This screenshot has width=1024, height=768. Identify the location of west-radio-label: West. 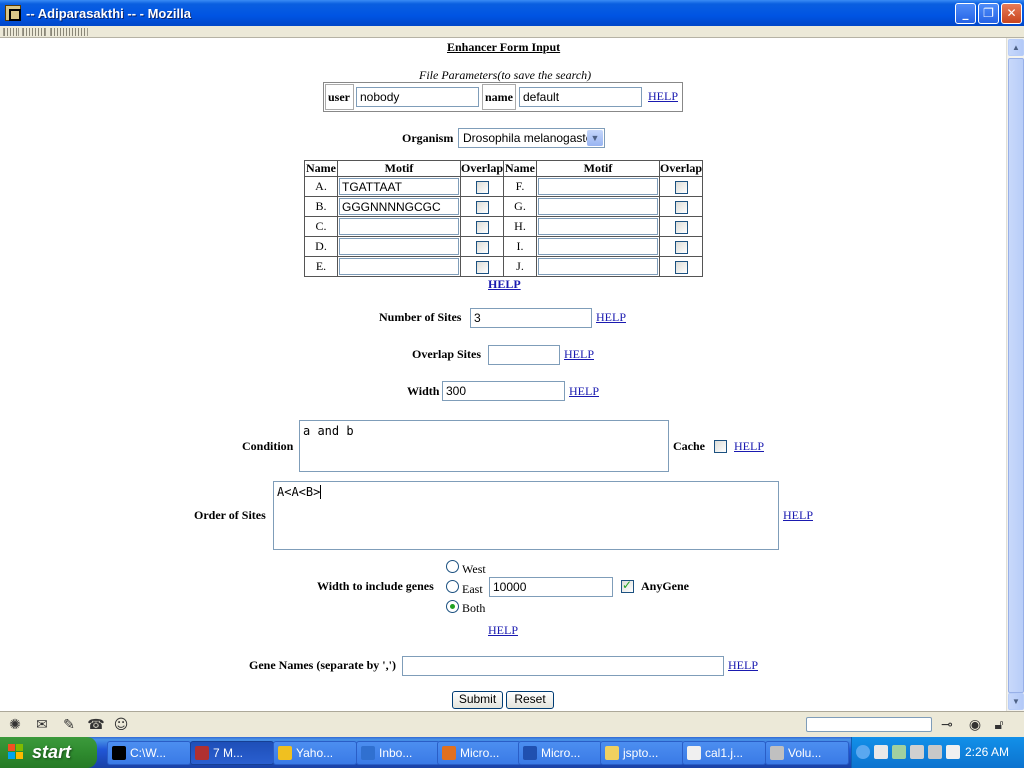
(474, 569).